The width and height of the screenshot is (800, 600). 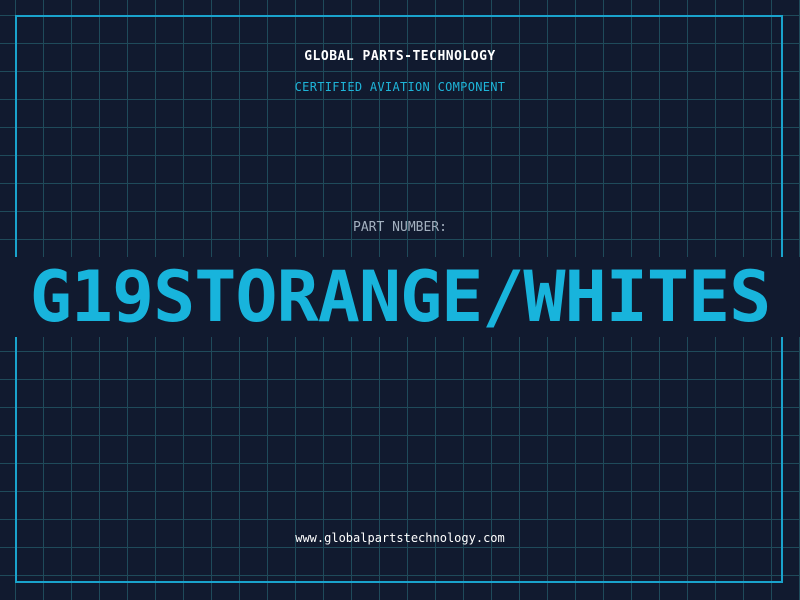 I want to click on part-number-value: G19STORANGE/WHITES, so click(x=400, y=297).